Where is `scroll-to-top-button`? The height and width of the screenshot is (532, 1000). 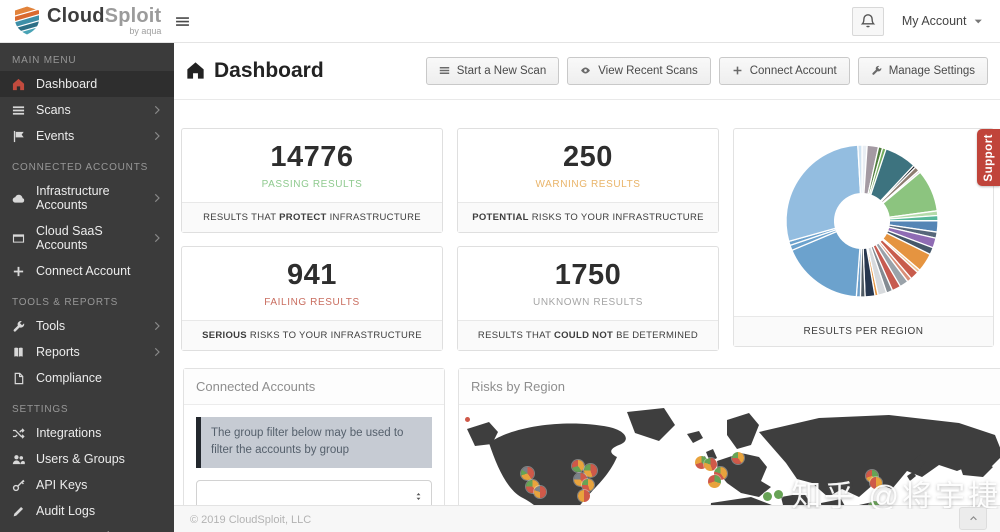 scroll-to-top-button is located at coordinates (973, 518).